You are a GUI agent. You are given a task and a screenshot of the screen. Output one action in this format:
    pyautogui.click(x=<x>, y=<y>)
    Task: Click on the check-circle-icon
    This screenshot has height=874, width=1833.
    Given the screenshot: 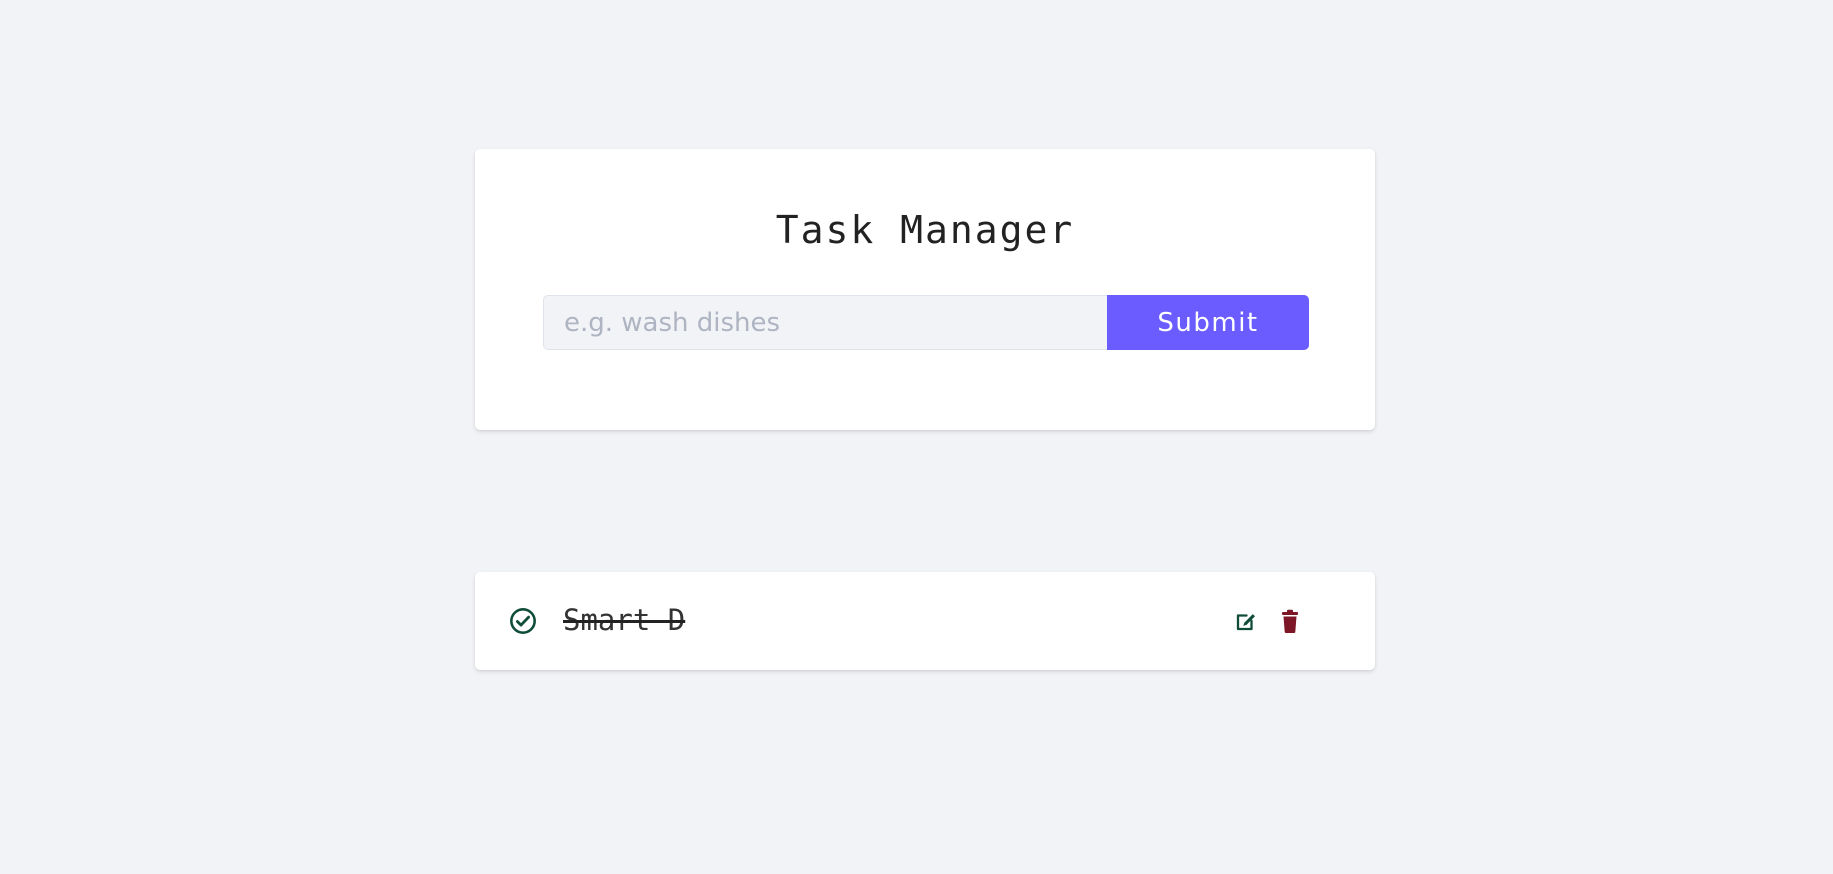 What is the action you would take?
    pyautogui.click(x=523, y=621)
    